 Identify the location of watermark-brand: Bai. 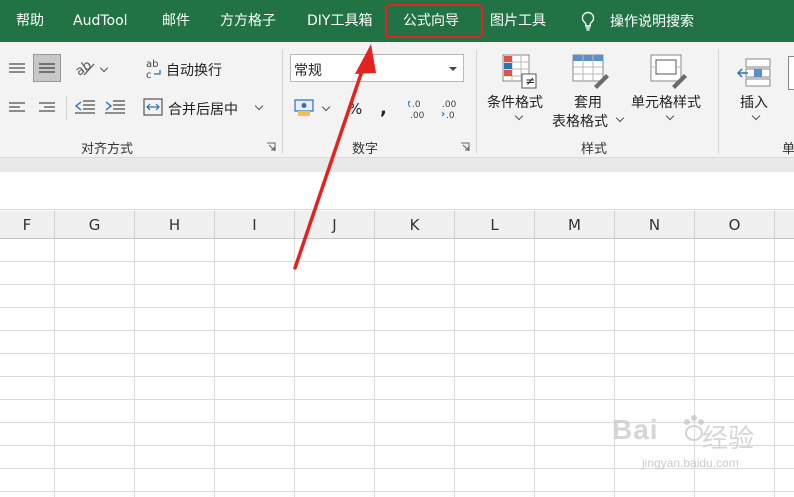
(635, 429).